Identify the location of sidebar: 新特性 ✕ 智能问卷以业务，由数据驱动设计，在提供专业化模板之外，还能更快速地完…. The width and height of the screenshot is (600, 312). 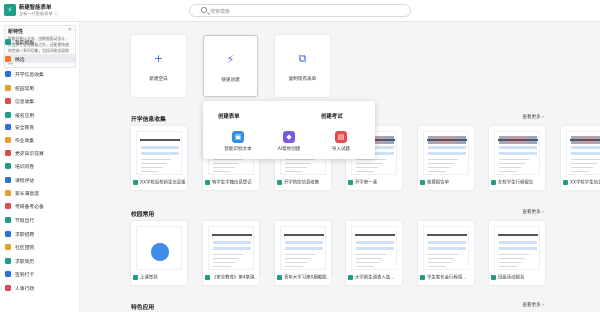
(40, 167).